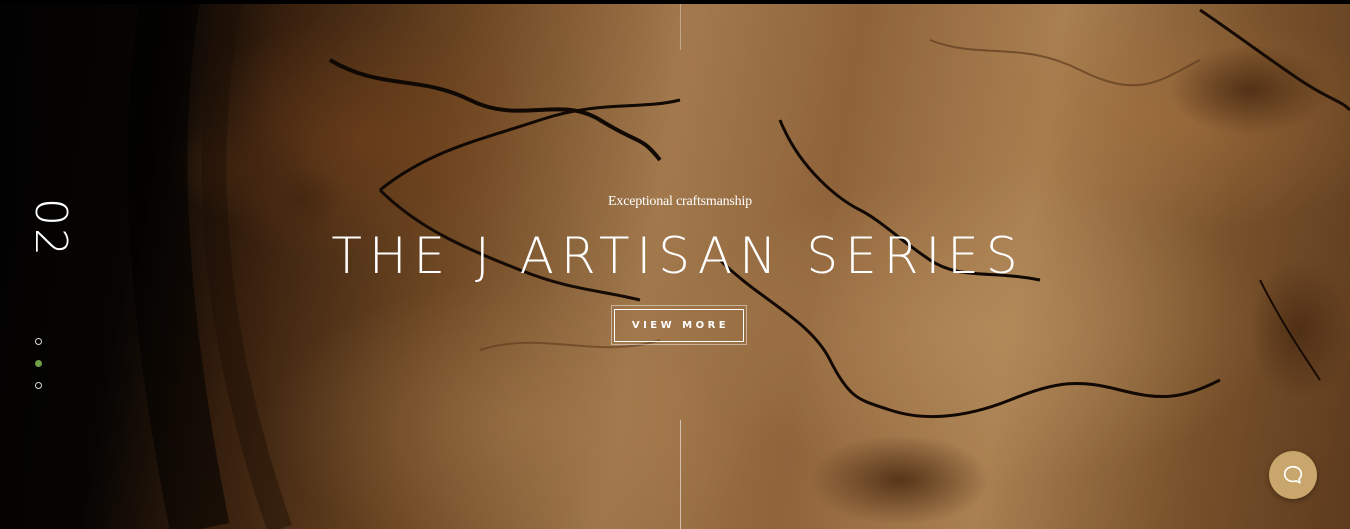 The height and width of the screenshot is (529, 1350). What do you see at coordinates (680, 201) in the screenshot?
I see `slide-tagline: Exceptional craftsmanship` at bounding box center [680, 201].